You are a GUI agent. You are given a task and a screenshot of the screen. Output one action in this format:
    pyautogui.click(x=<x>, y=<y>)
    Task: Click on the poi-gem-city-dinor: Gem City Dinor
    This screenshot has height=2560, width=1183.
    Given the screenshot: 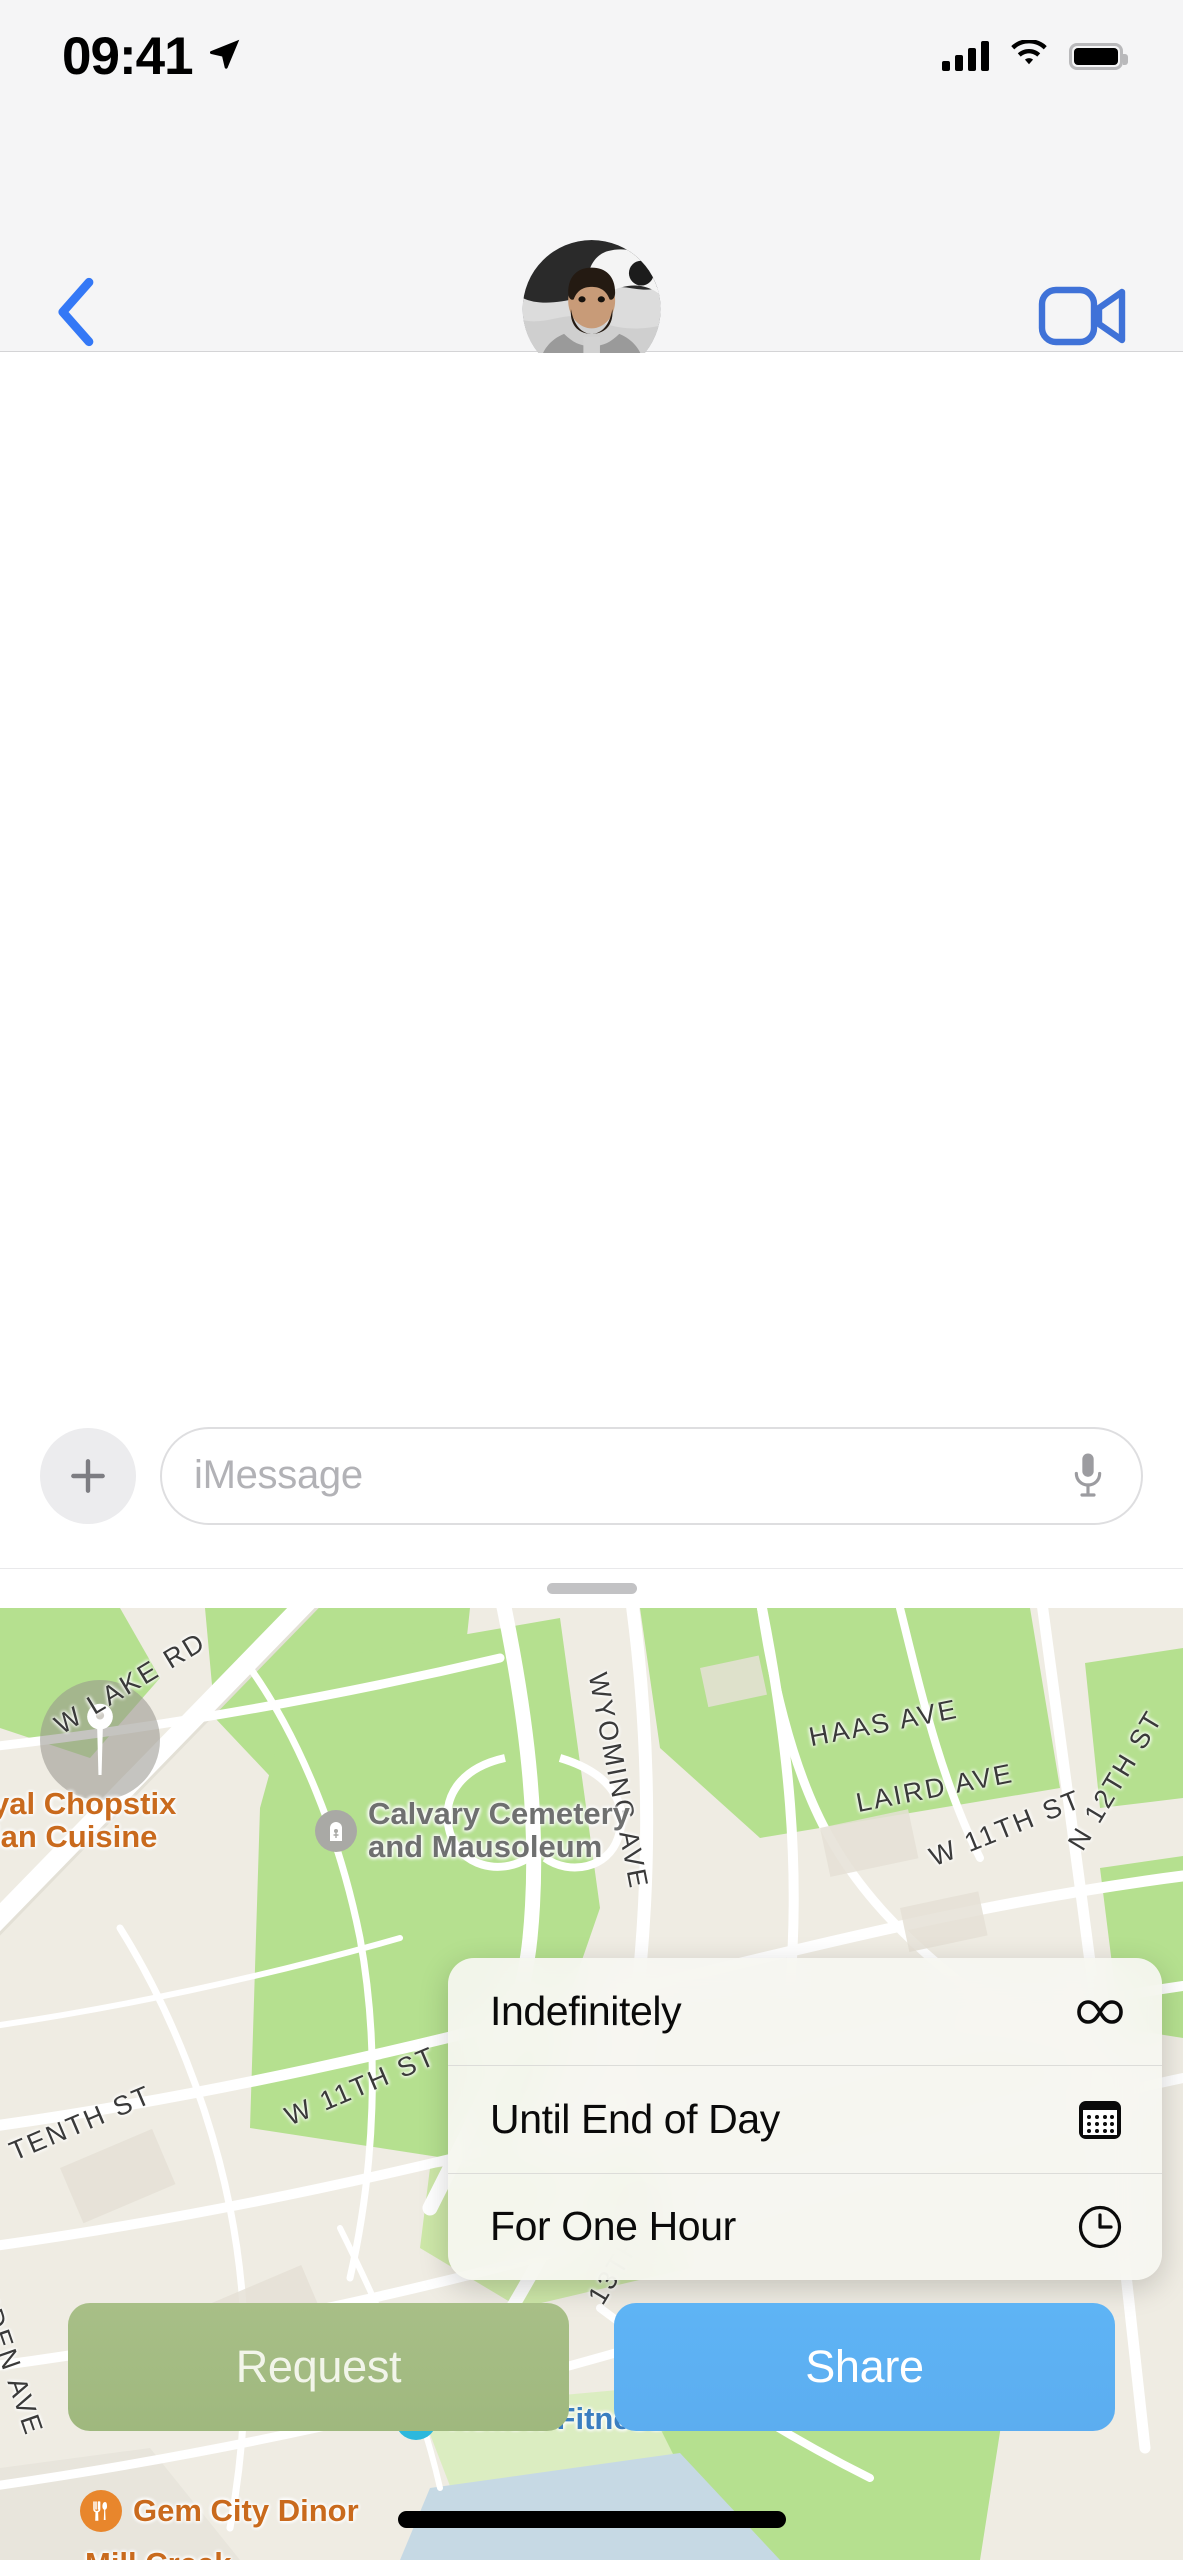 What is the action you would take?
    pyautogui.click(x=219, y=2511)
    